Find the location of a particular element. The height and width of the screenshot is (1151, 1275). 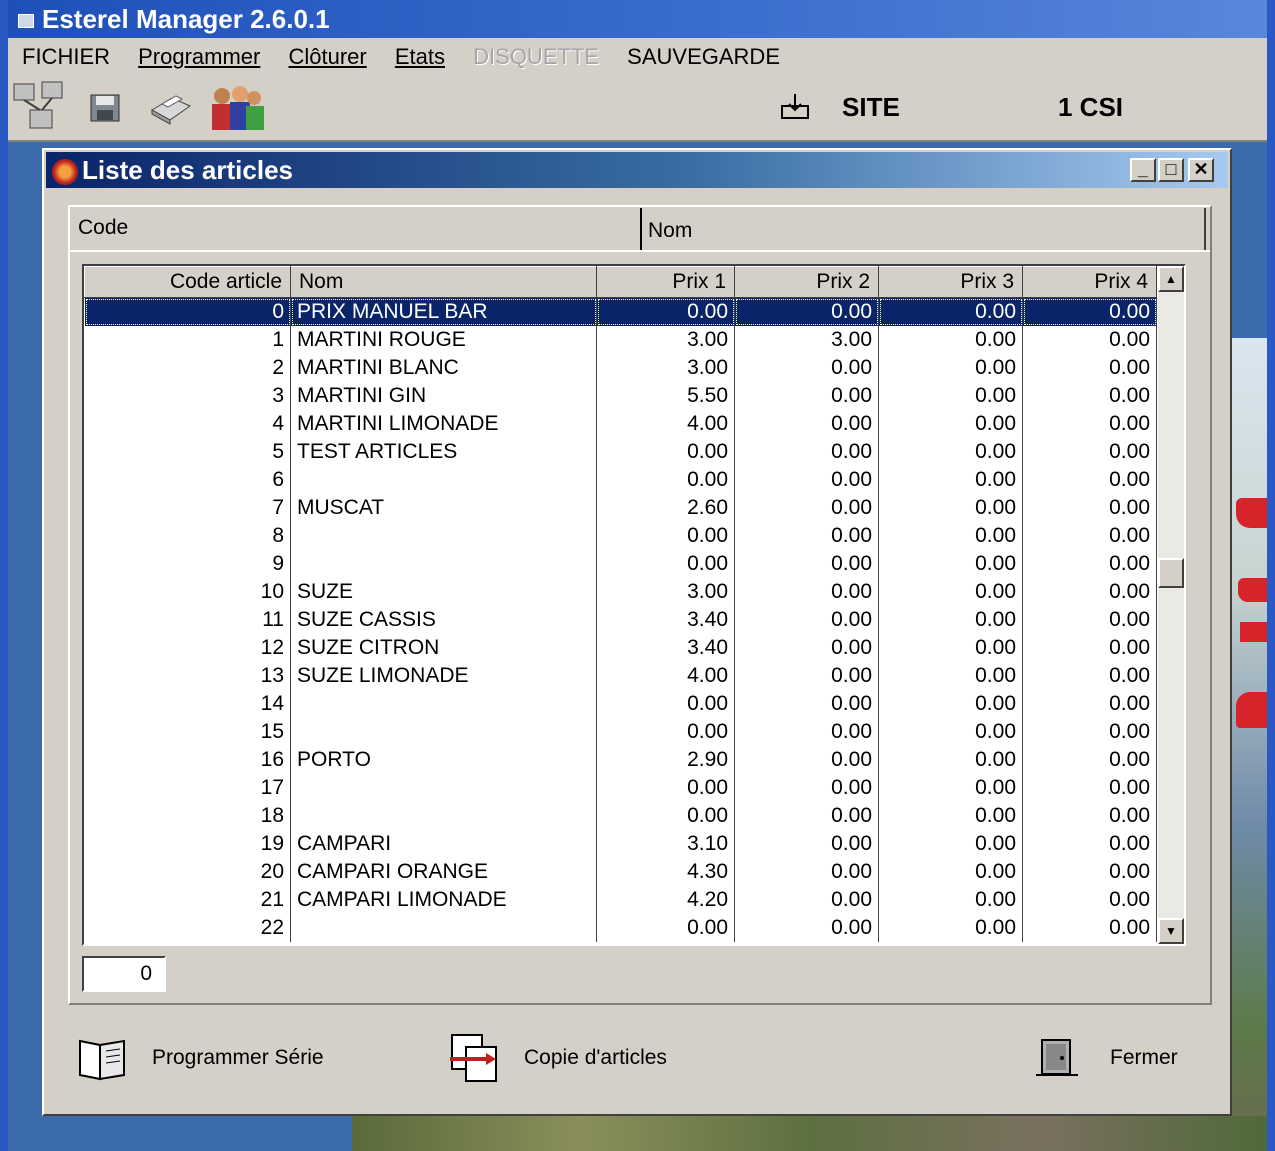

table-row: 5 TEST ARTICLES 0.00 0.00 0.00 0.00 is located at coordinates (620, 452).